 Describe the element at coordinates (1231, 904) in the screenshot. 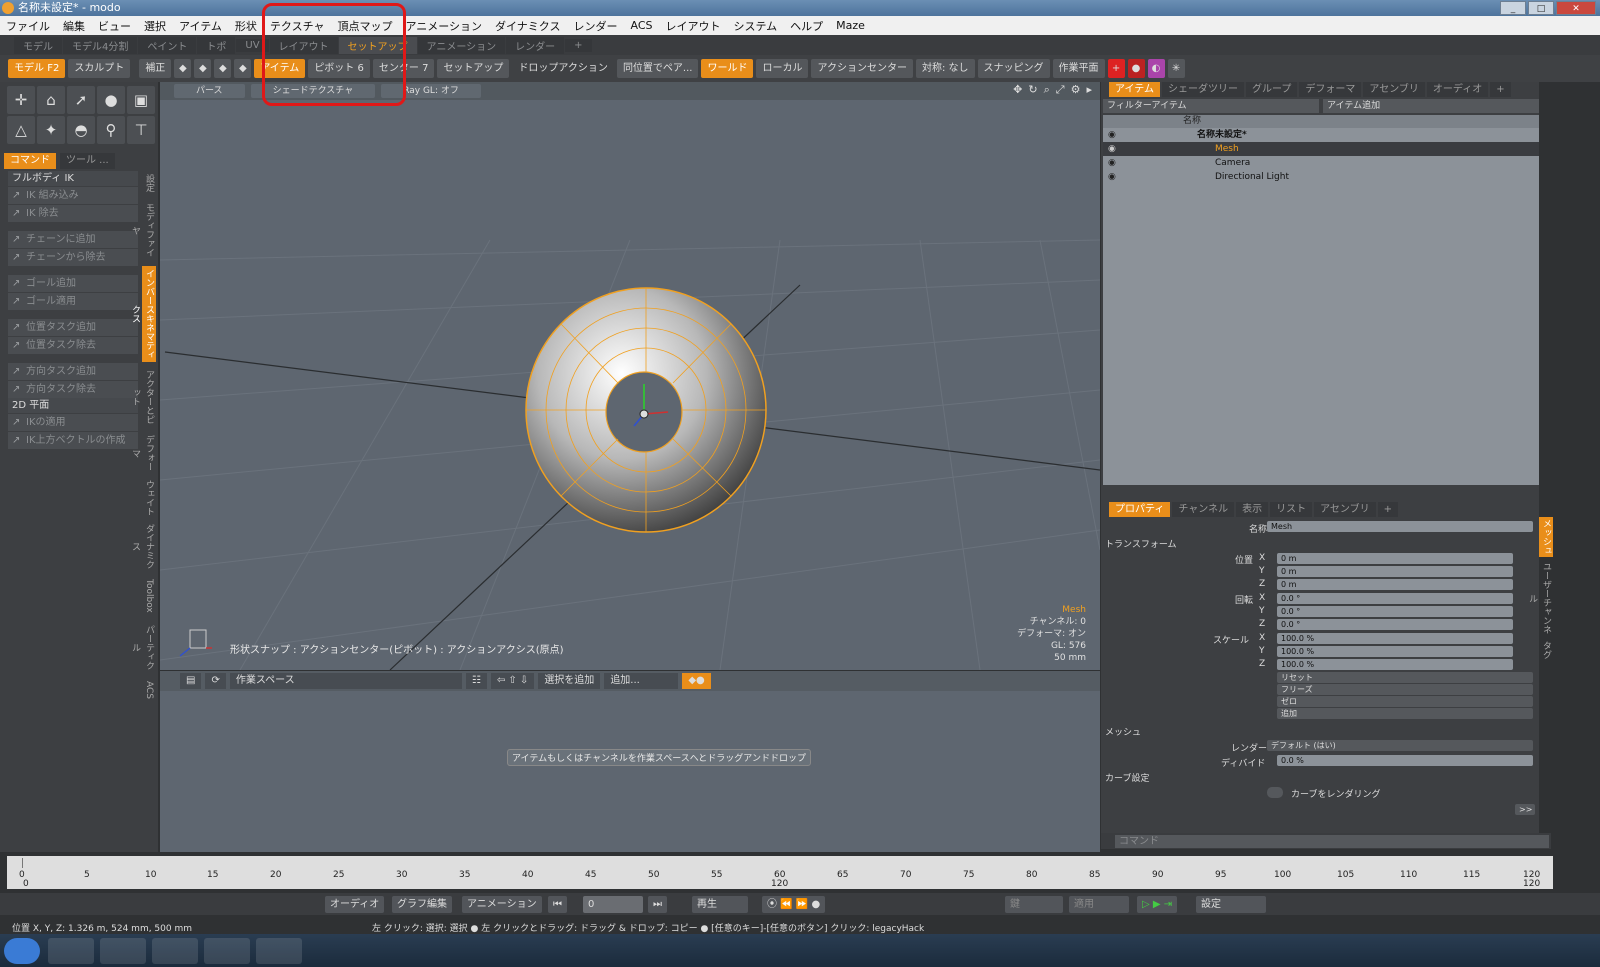

I see `settings-button: 設定` at that location.